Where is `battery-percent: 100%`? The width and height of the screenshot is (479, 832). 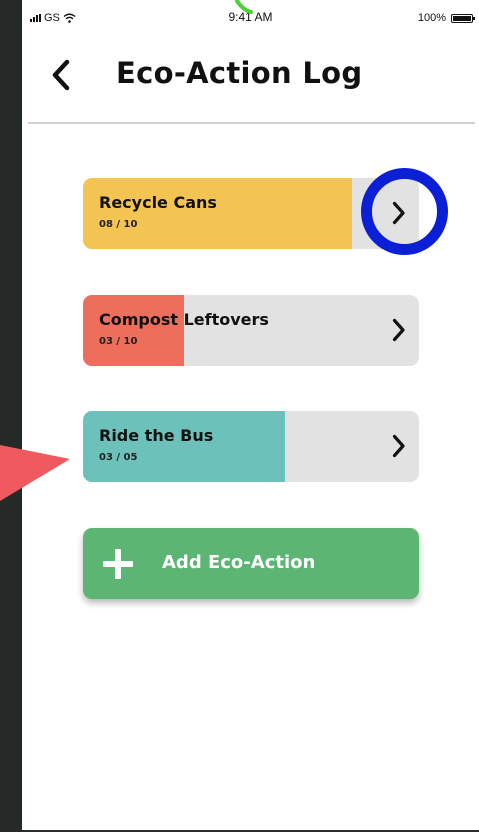 battery-percent: 100% is located at coordinates (431, 18).